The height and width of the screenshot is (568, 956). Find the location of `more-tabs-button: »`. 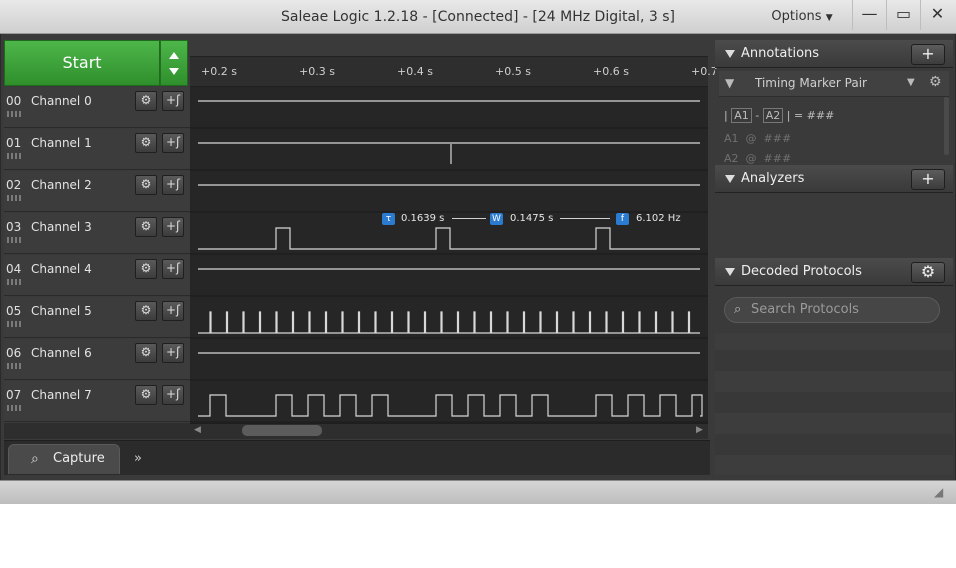

more-tabs-button: » is located at coordinates (138, 460).